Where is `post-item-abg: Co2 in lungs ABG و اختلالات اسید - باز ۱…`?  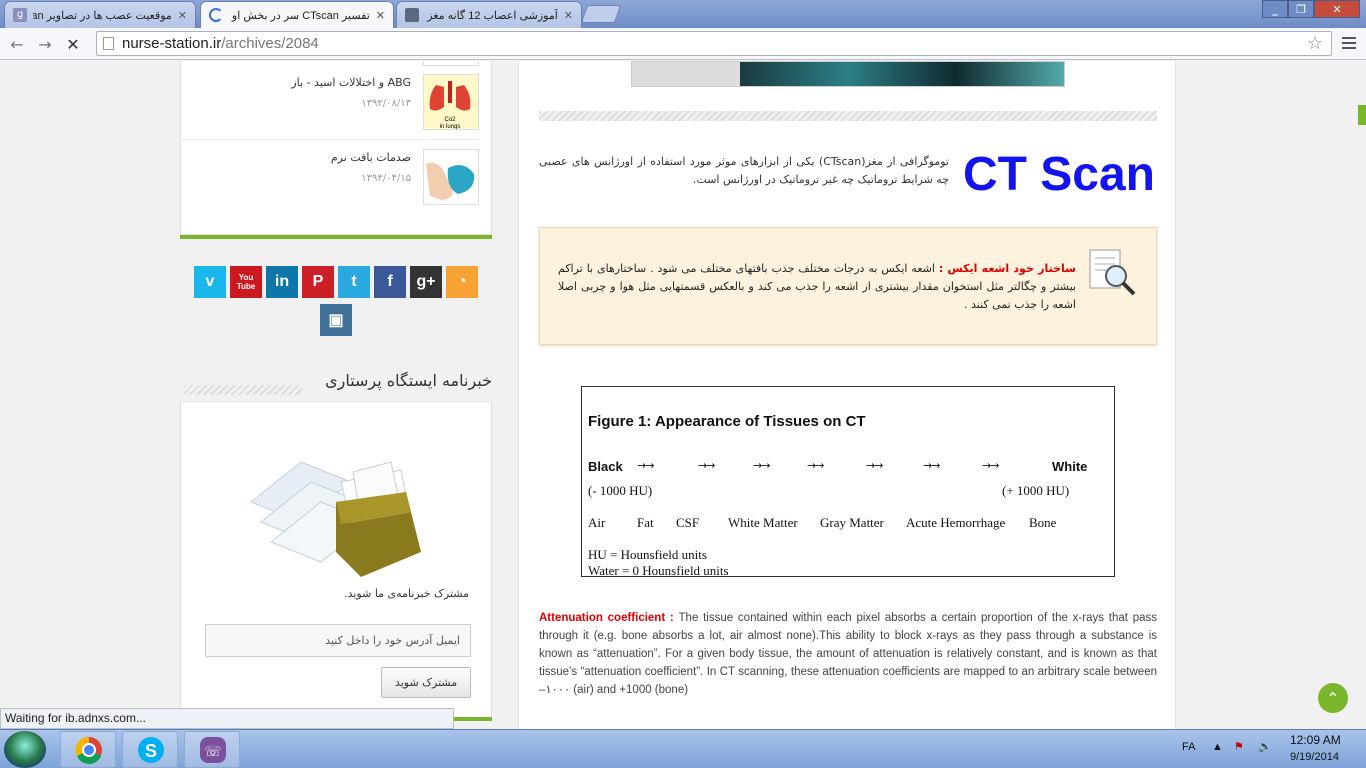 post-item-abg: Co2 in lungs ABG و اختلالات اسید - باز ۱… is located at coordinates (330, 103).